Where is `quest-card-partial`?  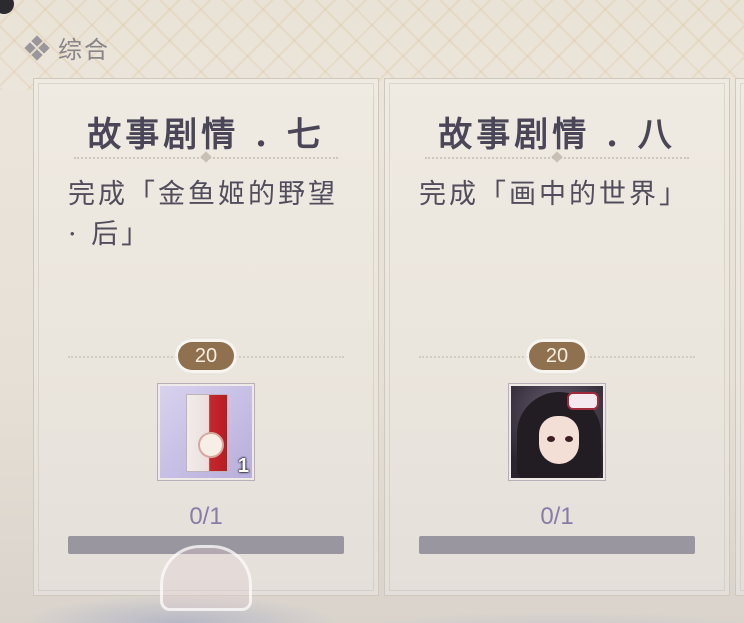 quest-card-partial is located at coordinates (739, 337).